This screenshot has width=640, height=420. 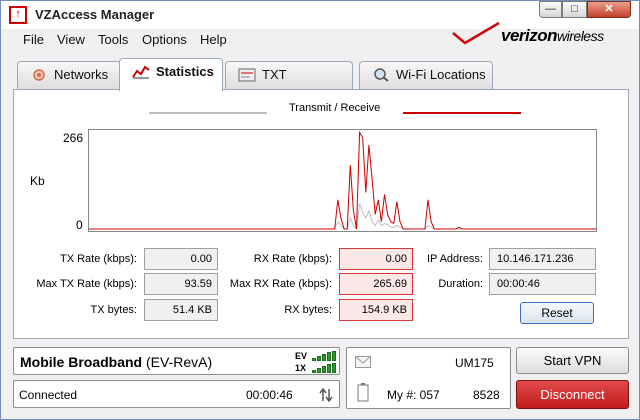 I want to click on chart-y-min: 0, so click(x=79, y=225).